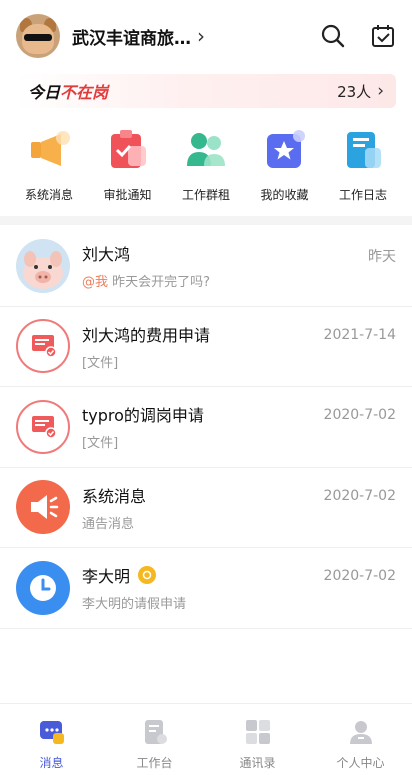 The height and width of the screenshot is (775, 412). I want to click on transfer-doc-icon, so click(43, 426).